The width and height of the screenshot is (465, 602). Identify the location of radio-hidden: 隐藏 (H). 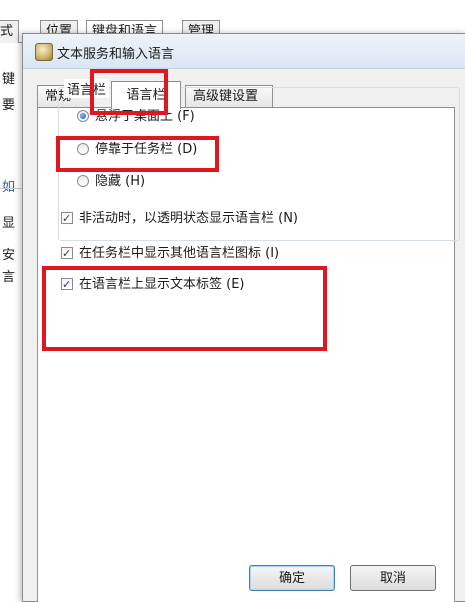
(111, 182).